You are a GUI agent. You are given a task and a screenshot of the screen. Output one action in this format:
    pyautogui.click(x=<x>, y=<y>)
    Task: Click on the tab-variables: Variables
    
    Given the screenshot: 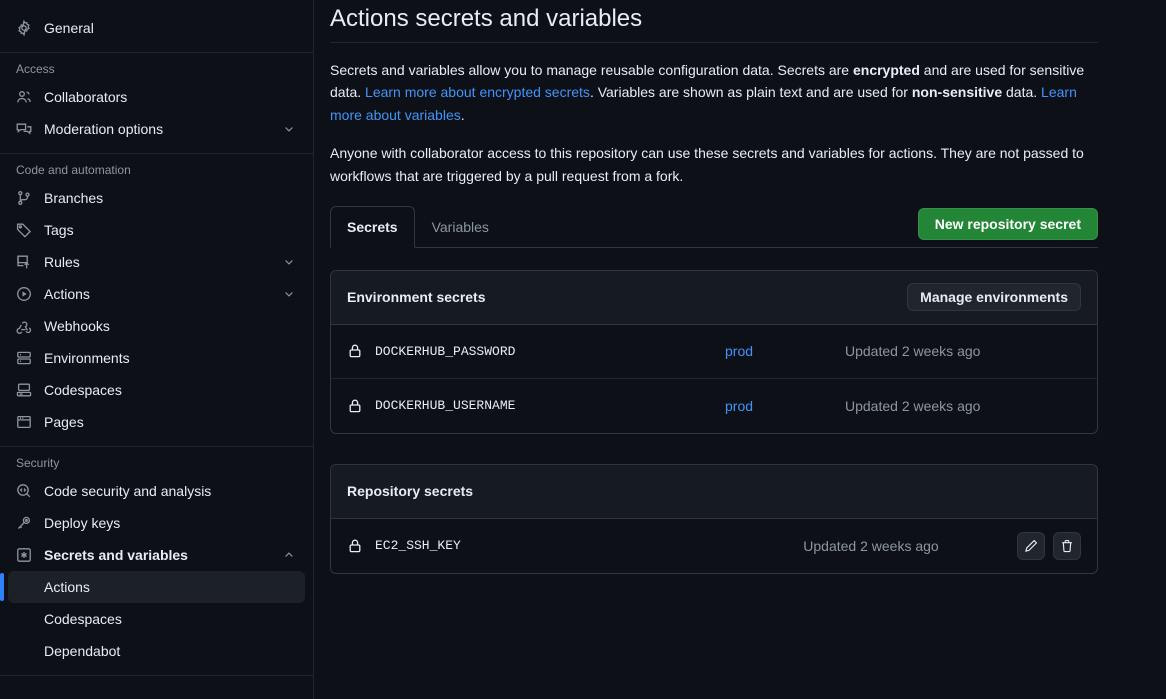 What is the action you would take?
    pyautogui.click(x=460, y=227)
    